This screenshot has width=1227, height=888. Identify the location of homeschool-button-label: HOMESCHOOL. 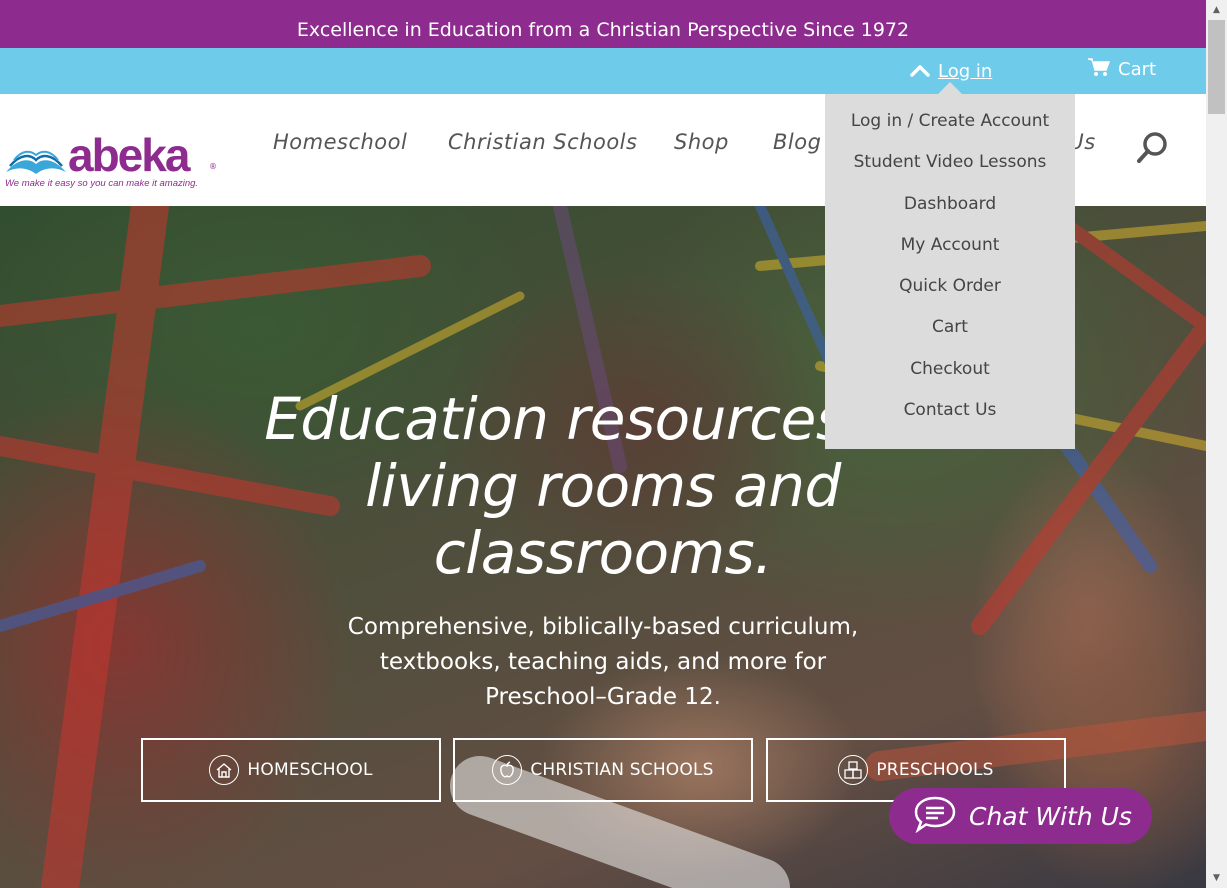
(310, 770).